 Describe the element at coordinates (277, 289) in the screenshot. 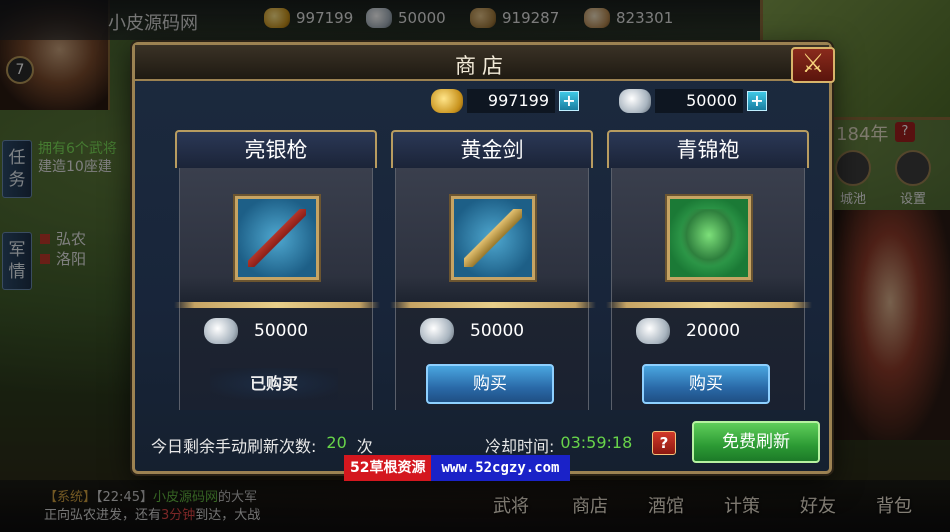

I see `item-card-body: 50000 已购买` at that location.